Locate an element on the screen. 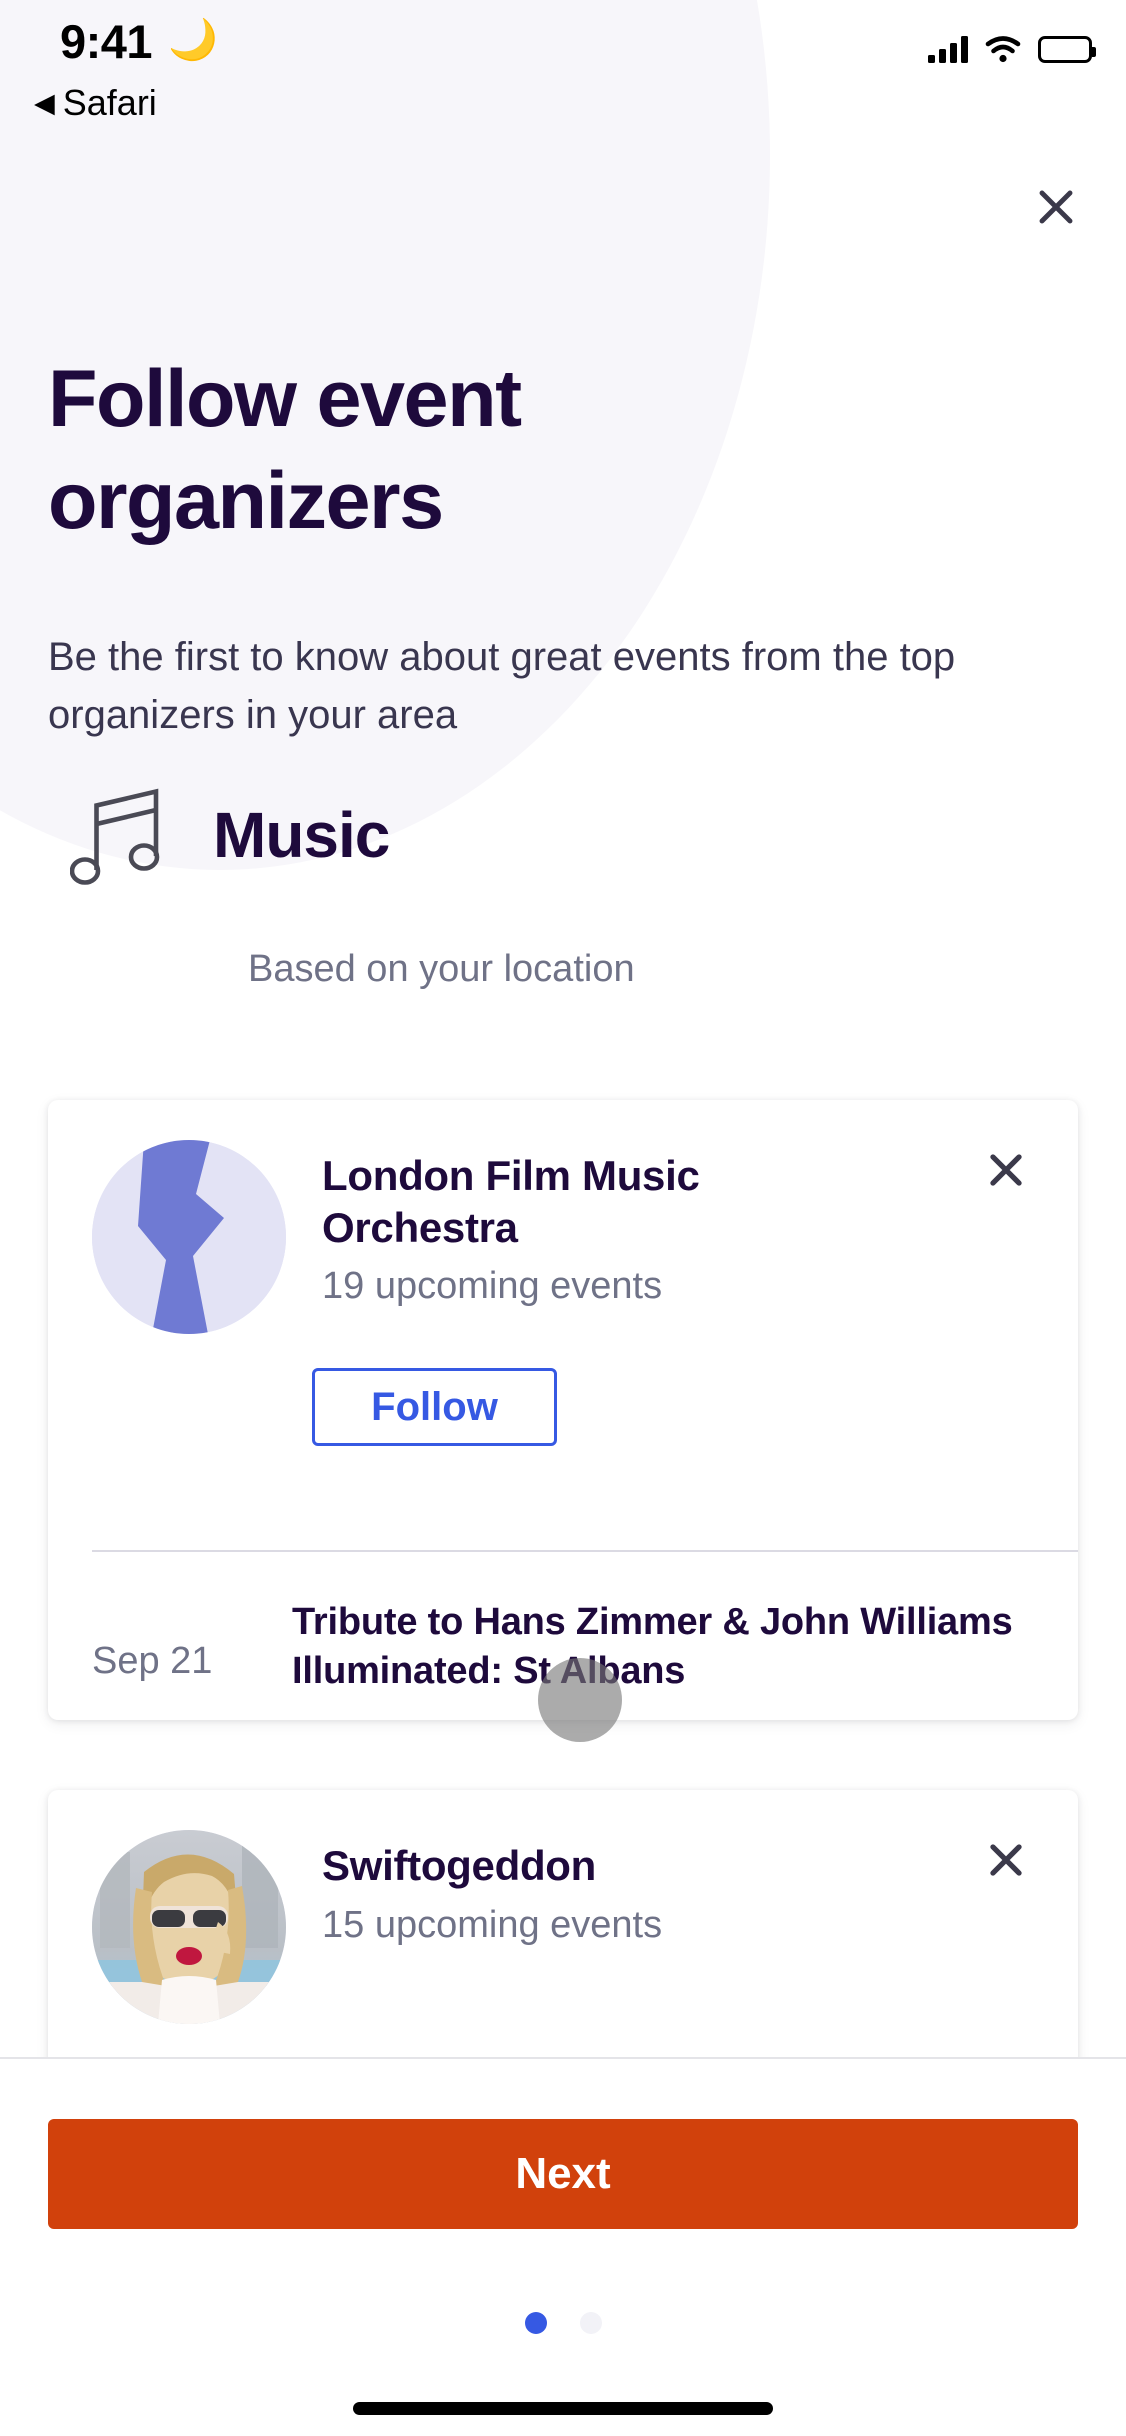 The width and height of the screenshot is (1126, 2436). home-indicator is located at coordinates (563, 2408).